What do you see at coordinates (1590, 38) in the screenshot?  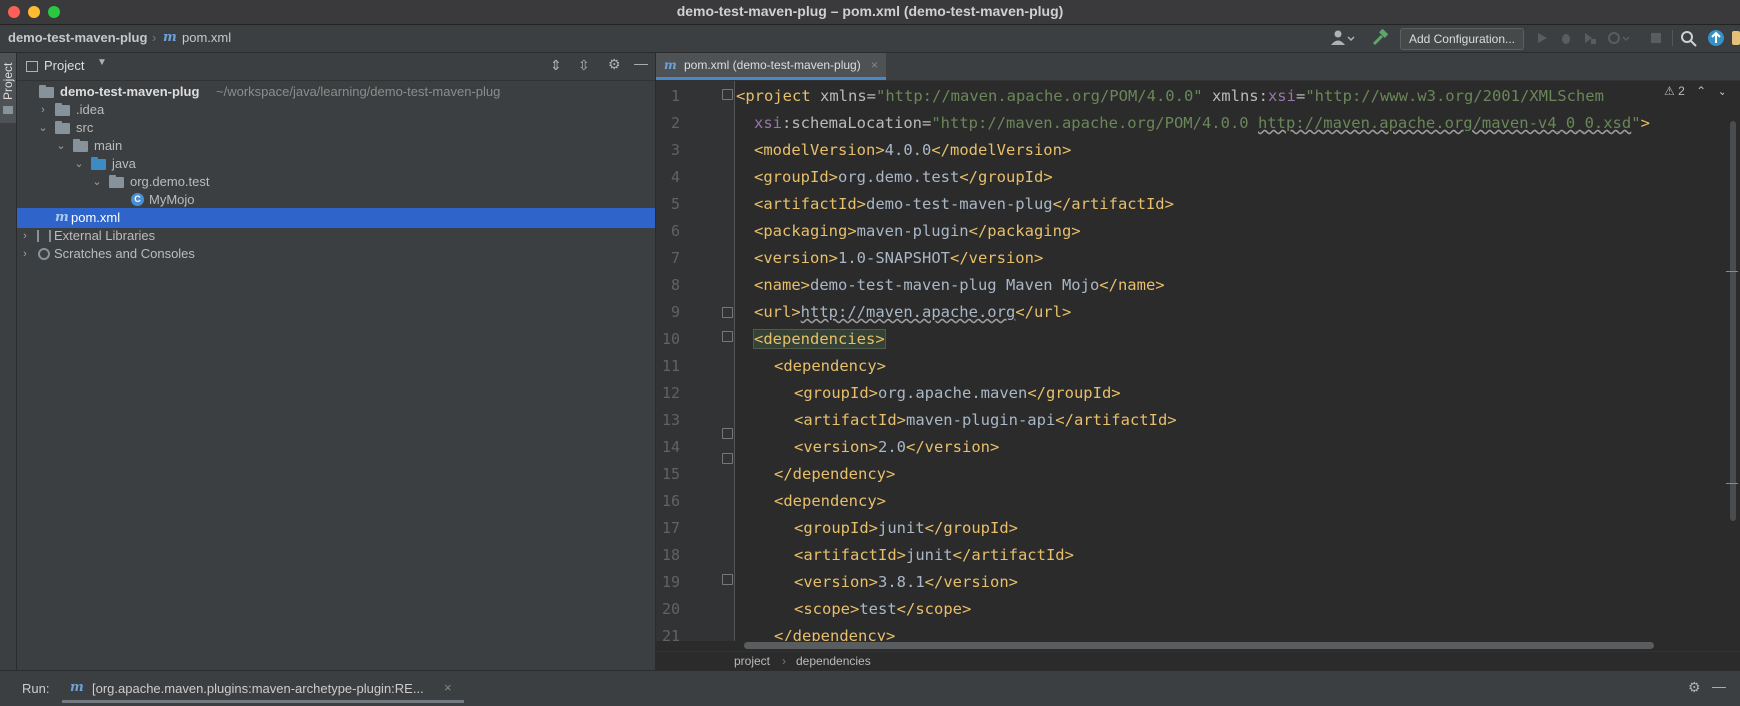 I see `coverage-icon` at bounding box center [1590, 38].